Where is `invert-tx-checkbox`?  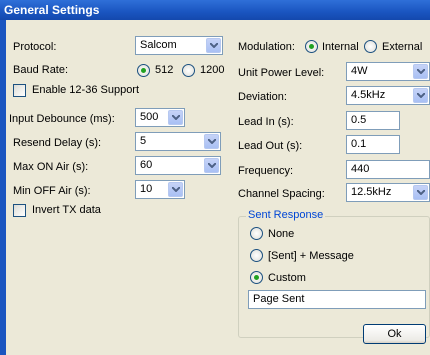
invert-tx-checkbox is located at coordinates (19, 210).